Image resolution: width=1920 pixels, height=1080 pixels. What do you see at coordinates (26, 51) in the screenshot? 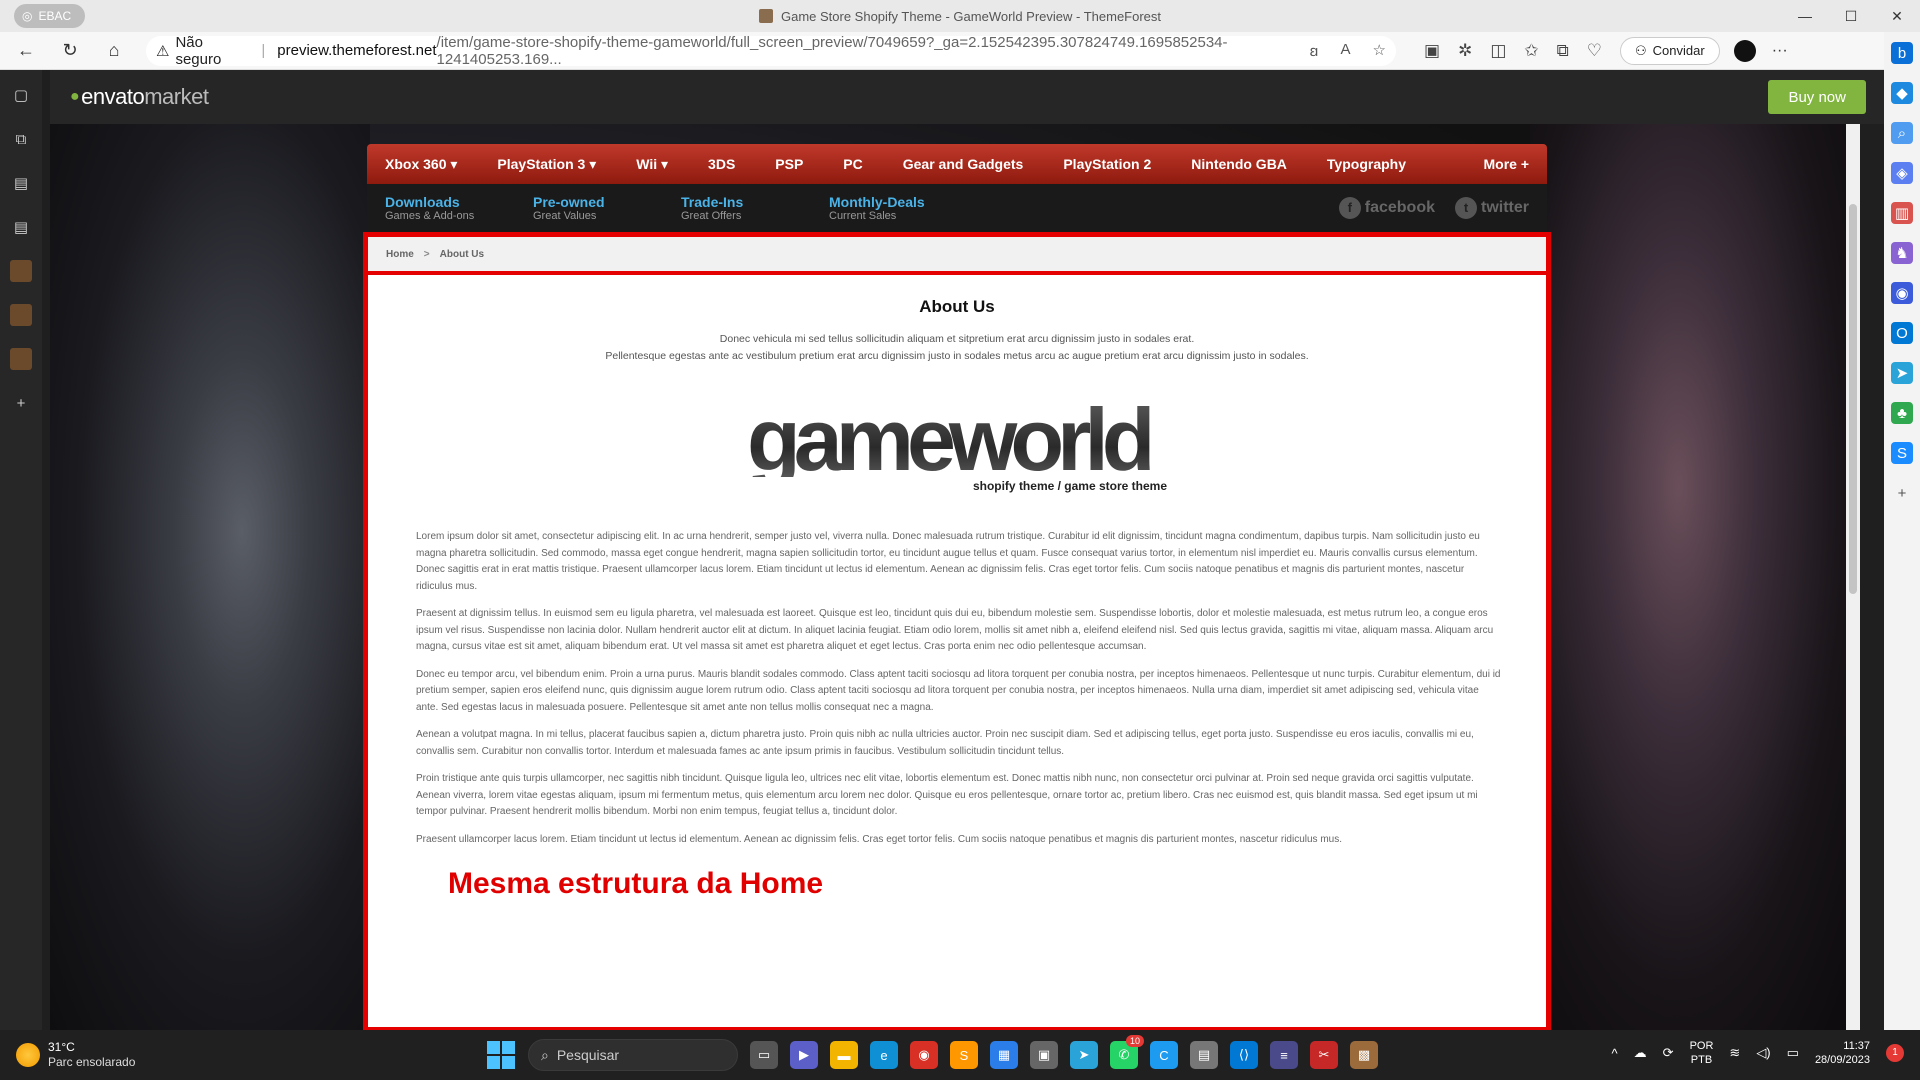
I see `back-arrow-icon: ←` at bounding box center [26, 51].